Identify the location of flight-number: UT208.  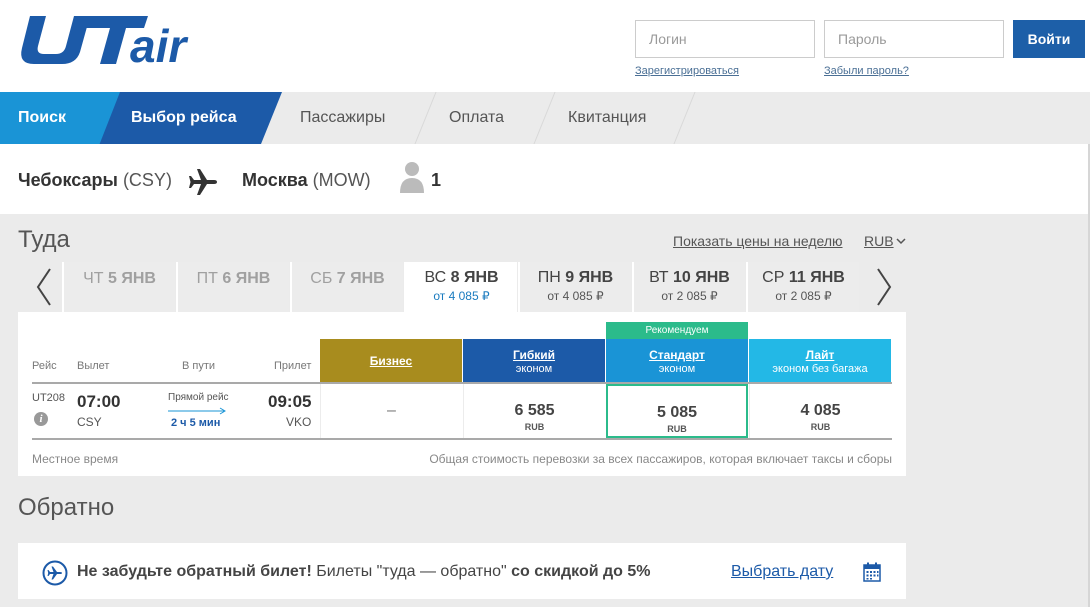
(49, 398).